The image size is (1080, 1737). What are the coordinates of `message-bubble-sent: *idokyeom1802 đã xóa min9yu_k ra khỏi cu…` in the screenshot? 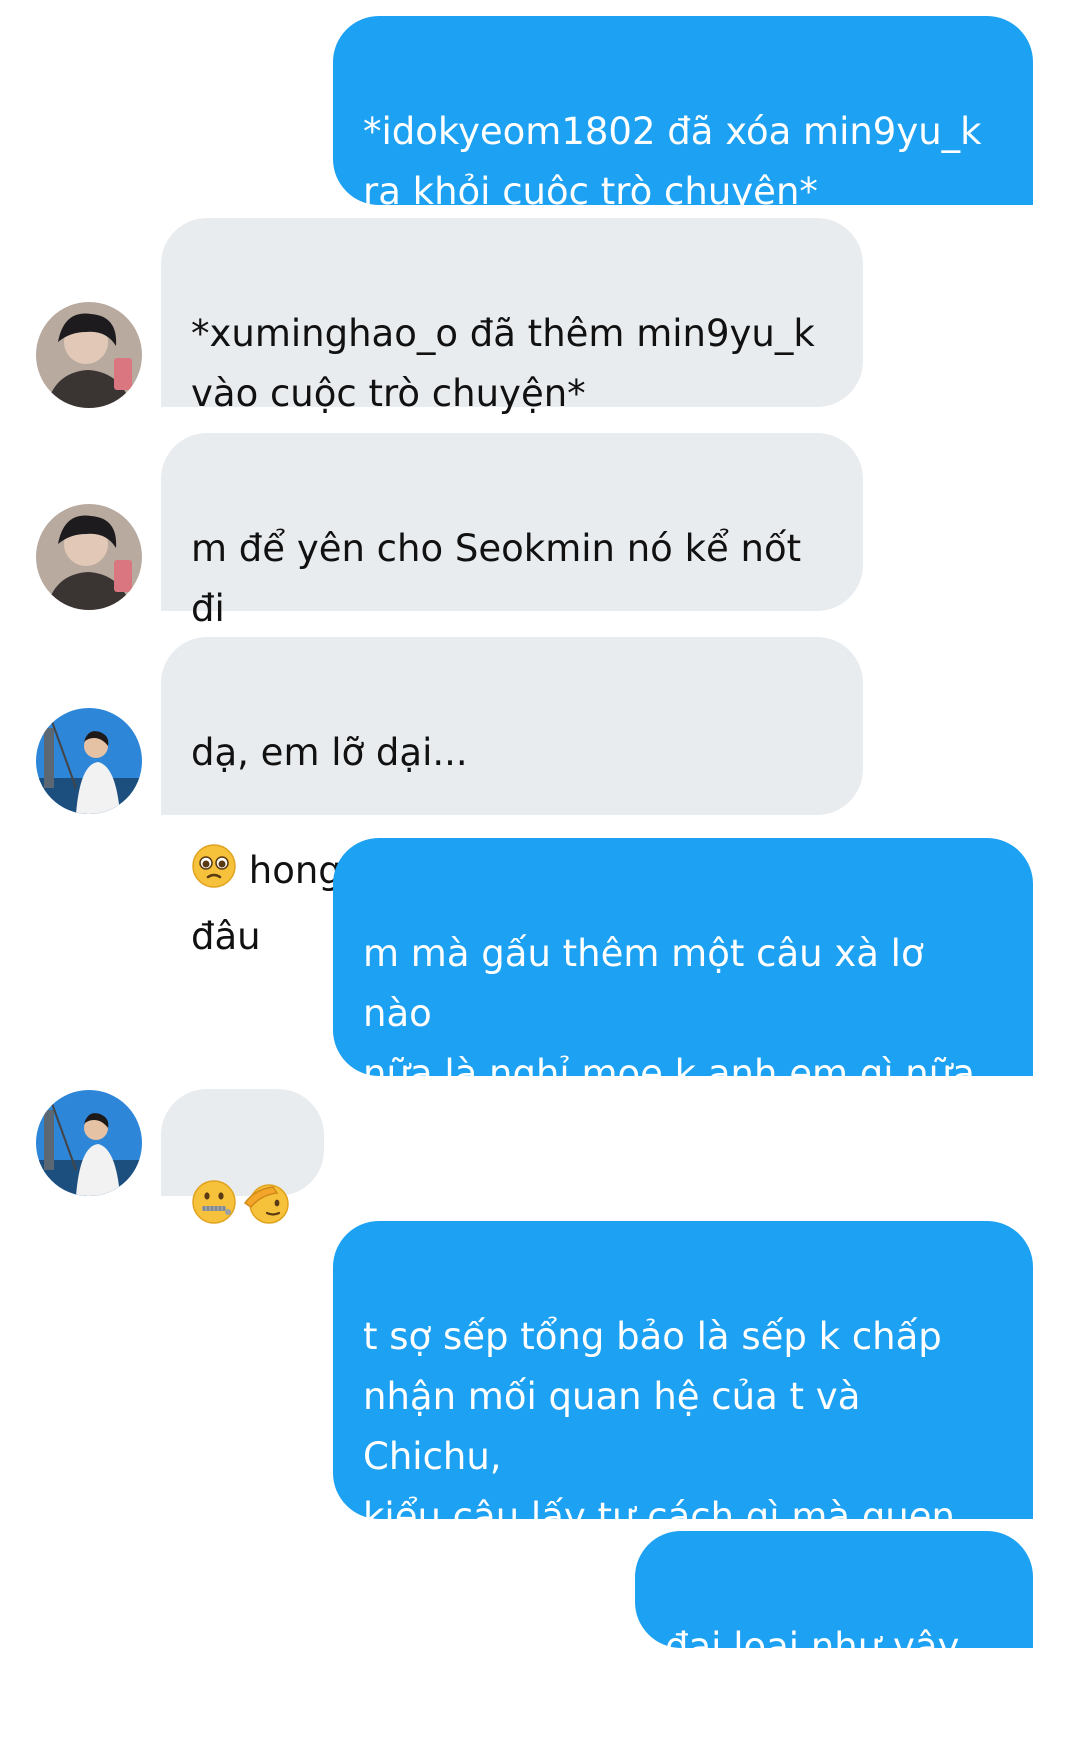 It's located at (683, 114).